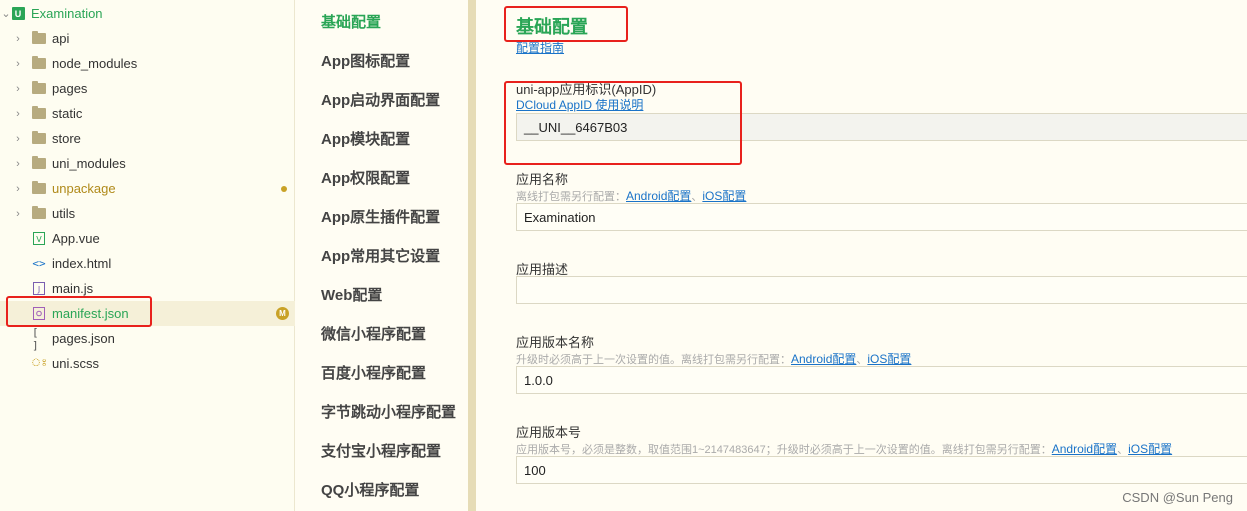 This screenshot has width=1247, height=511. Describe the element at coordinates (380, 99) in the screenshot. I see `nav-item-app-splash: App启动界面配置` at that location.